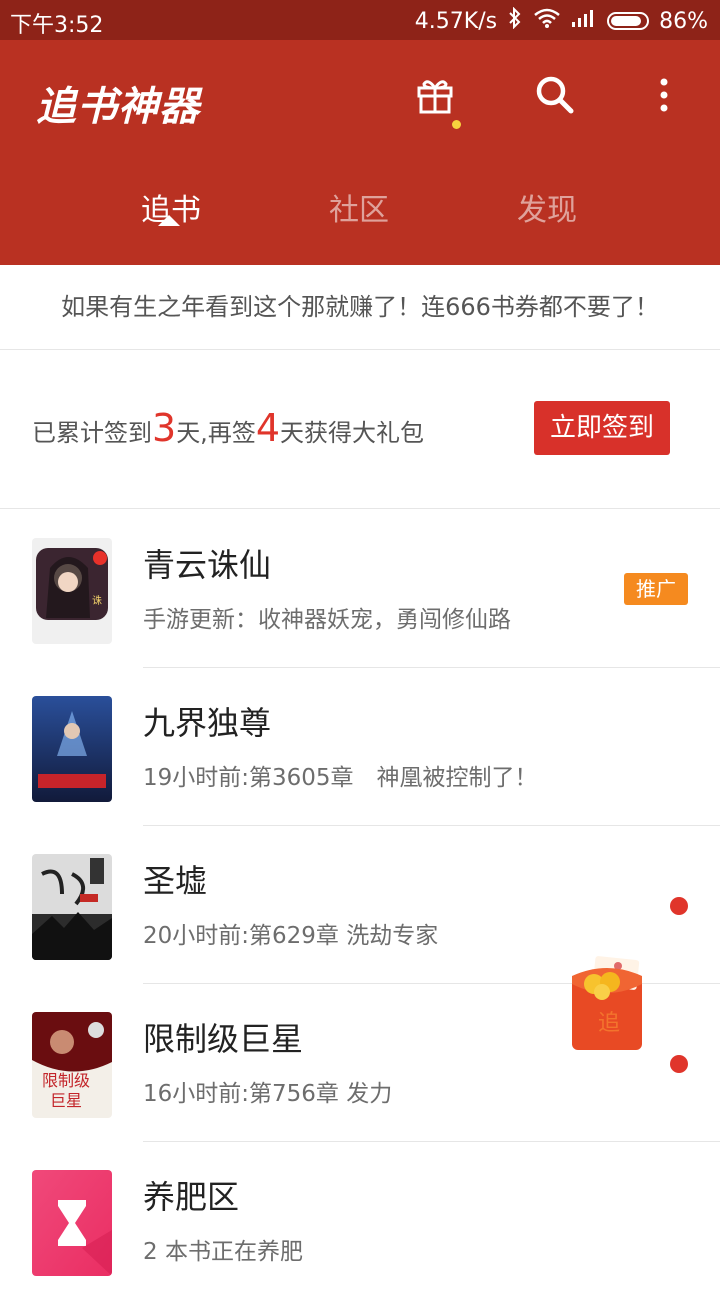  Describe the element at coordinates (191, 1197) in the screenshot. I see `book-title: 养肥区` at that location.